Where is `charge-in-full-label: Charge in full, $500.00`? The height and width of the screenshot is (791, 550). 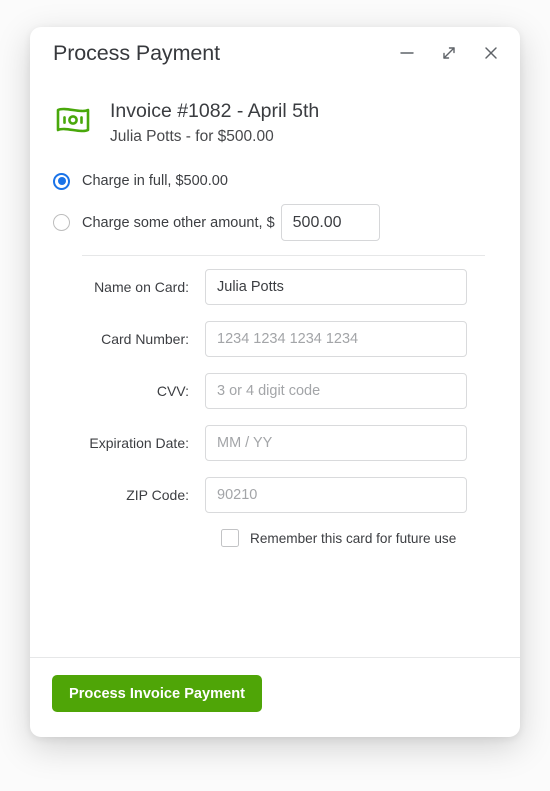 charge-in-full-label: Charge in full, $500.00 is located at coordinates (155, 181).